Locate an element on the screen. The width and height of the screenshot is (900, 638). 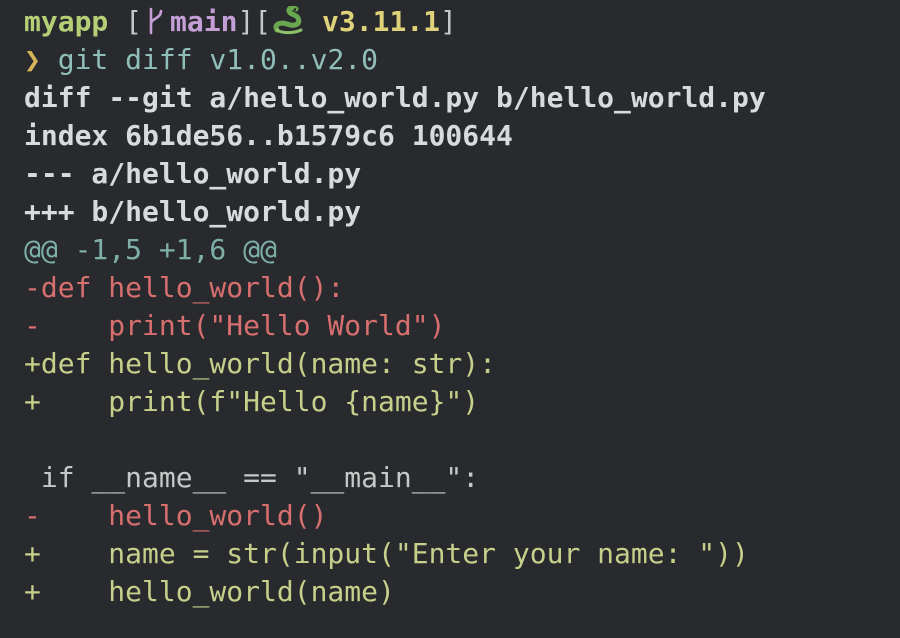
prompt-bracket-open: [ is located at coordinates (134, 21).